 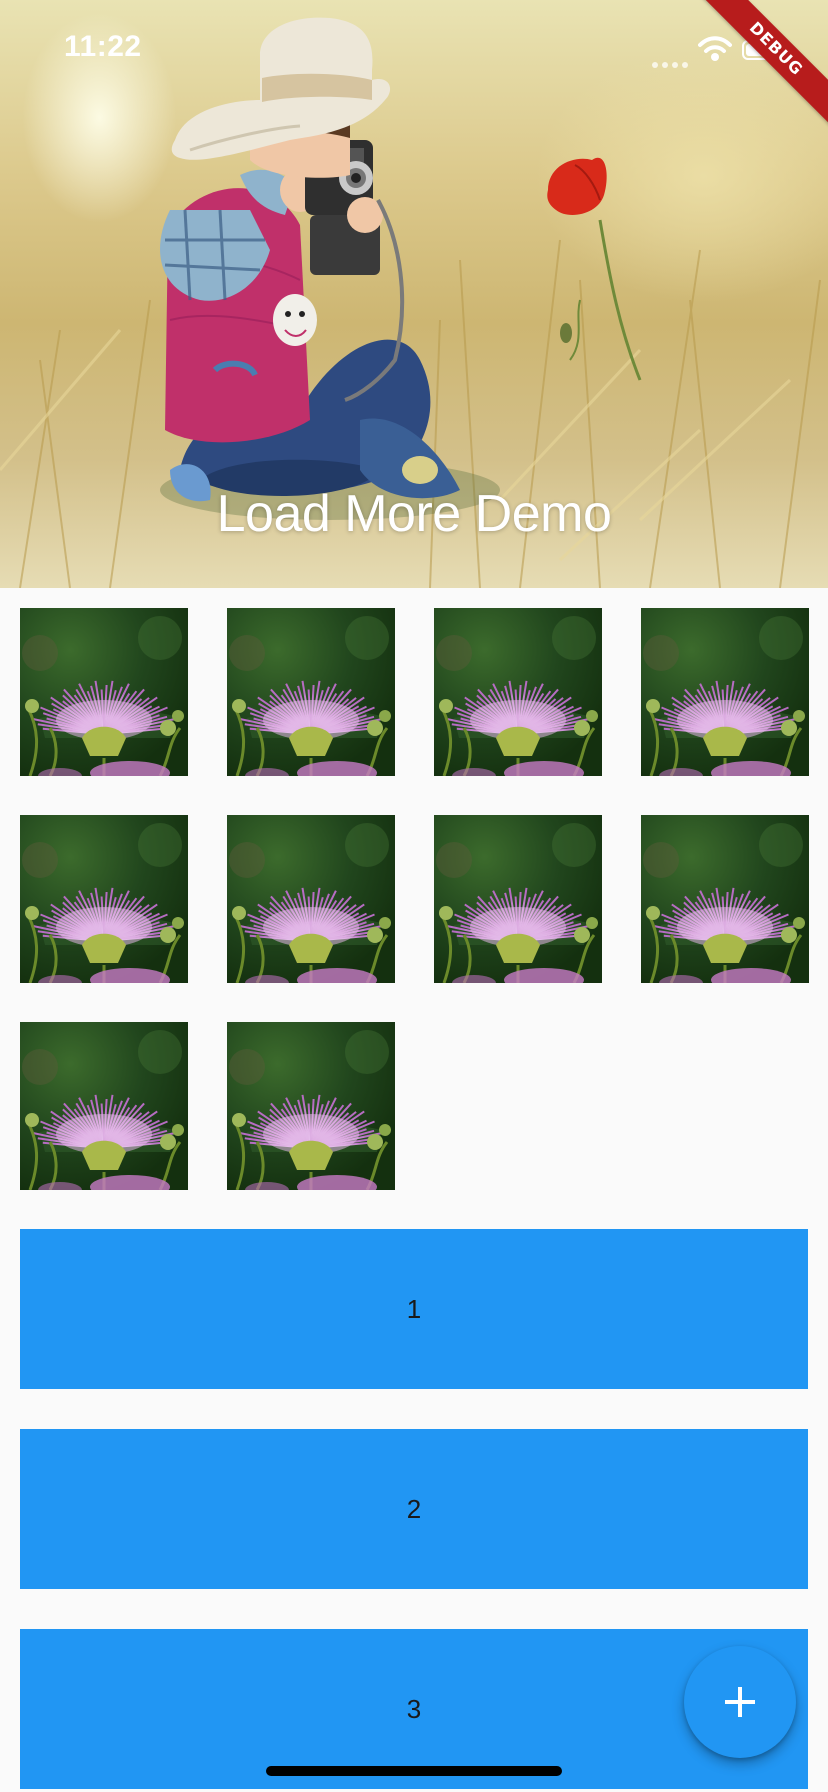 I want to click on status-time: 11:22, so click(x=103, y=46).